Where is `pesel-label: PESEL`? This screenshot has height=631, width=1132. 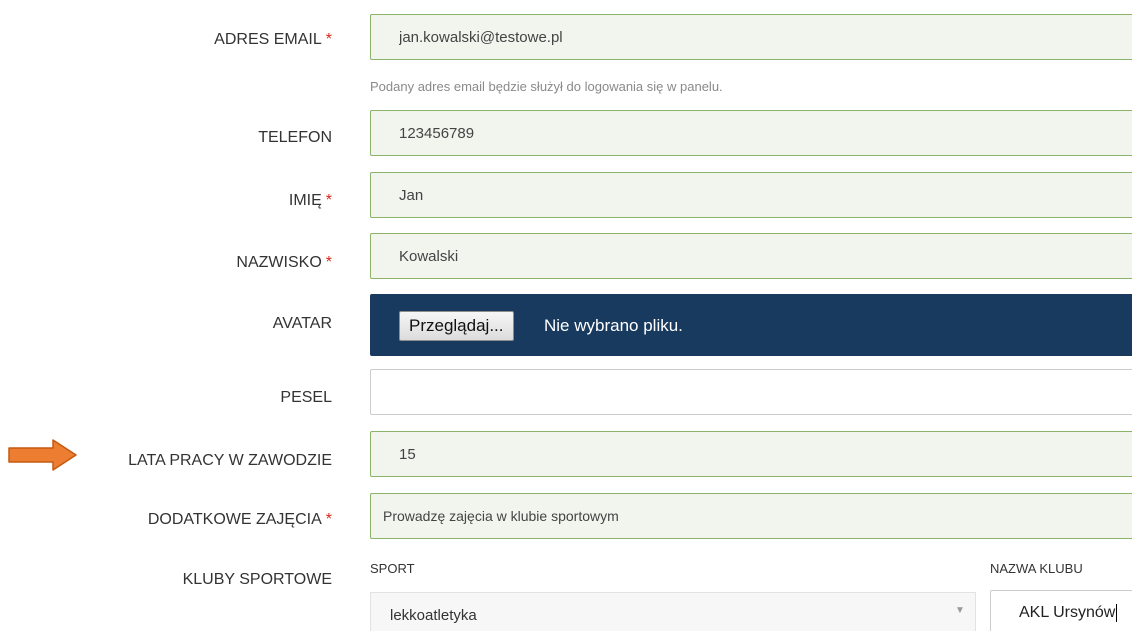 pesel-label: PESEL is located at coordinates (306, 398).